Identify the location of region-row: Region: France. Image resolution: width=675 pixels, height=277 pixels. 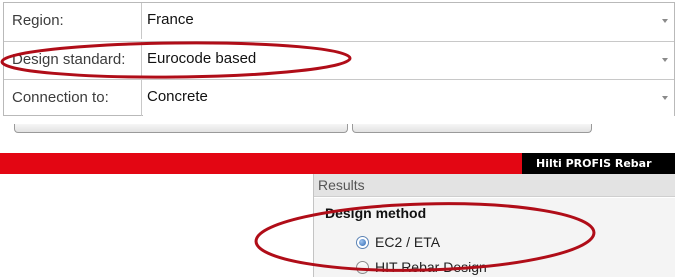
(339, 21).